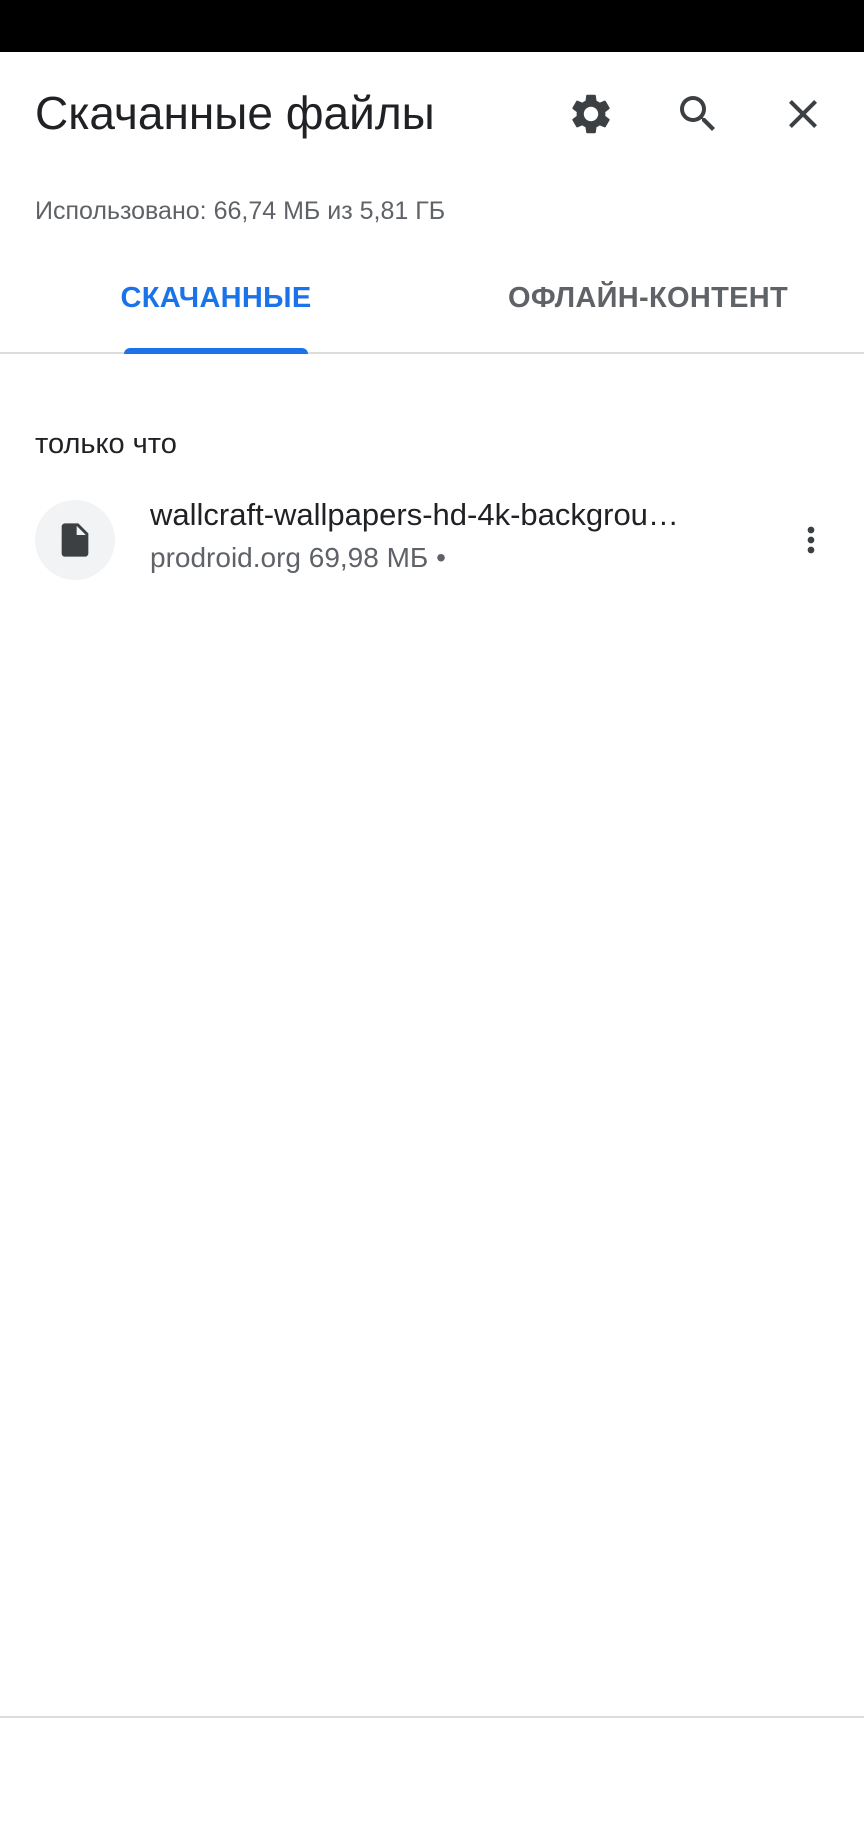 The image size is (864, 1824). I want to click on app-header: Скачанные файлы, so click(432, 114).